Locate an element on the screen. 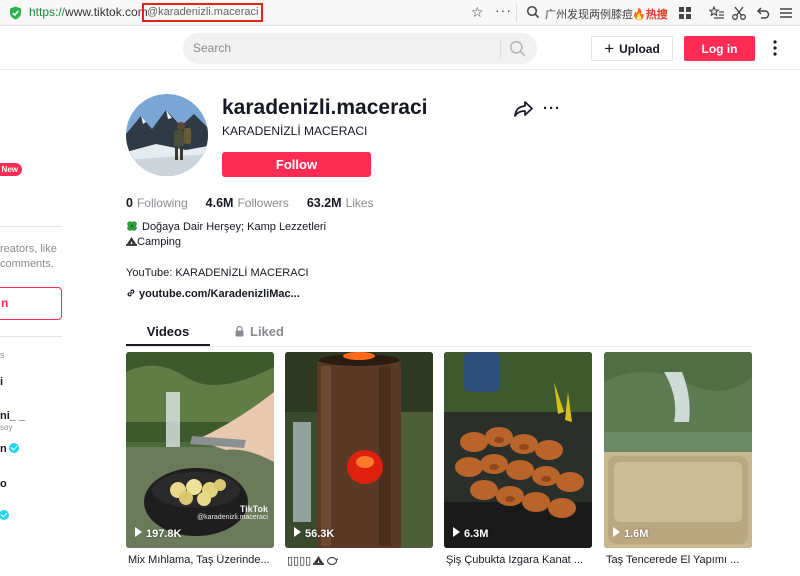 This screenshot has height=576, width=800. sidebar-account-item is located at coordinates (4, 516).